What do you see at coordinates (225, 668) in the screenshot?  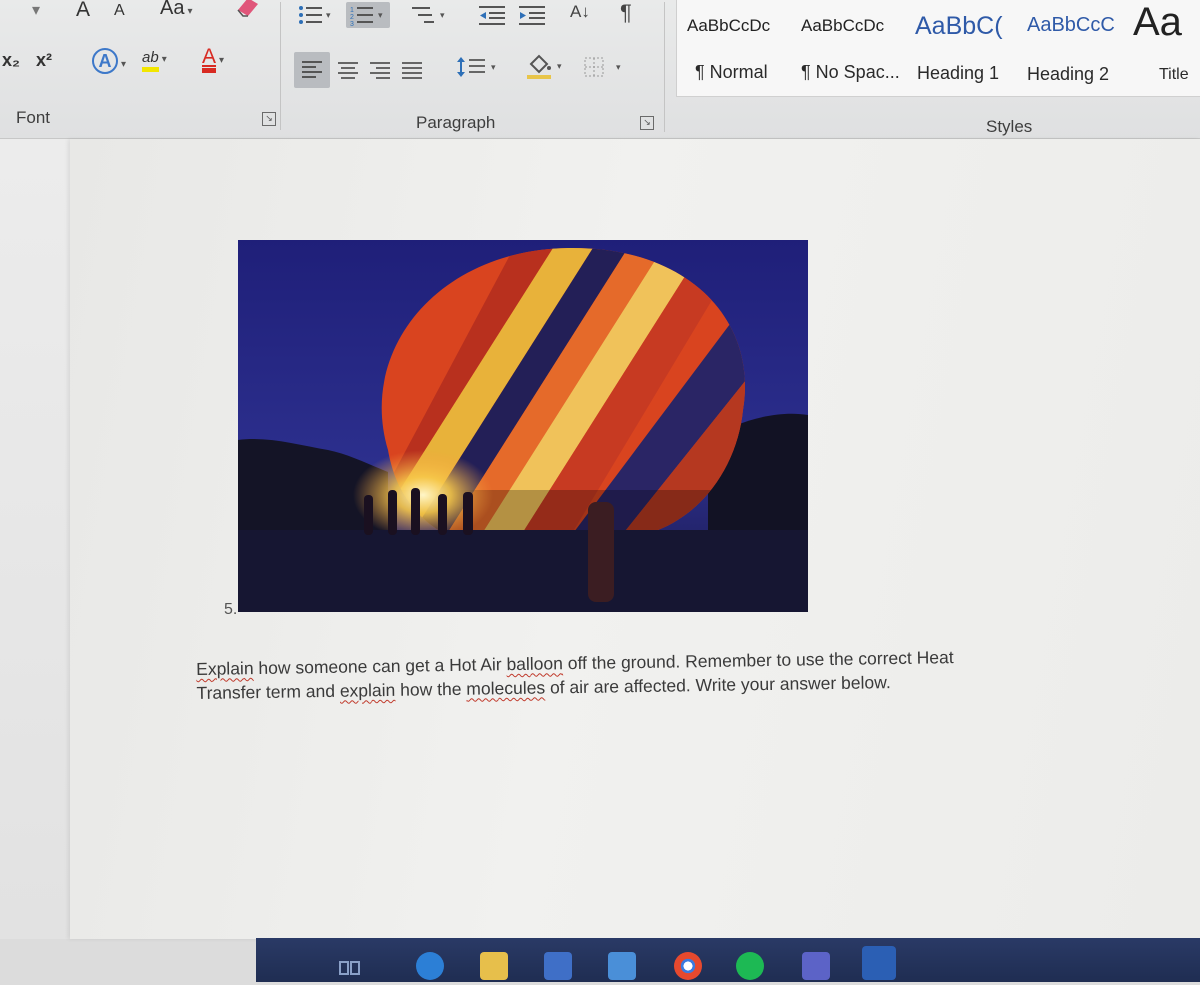 I see `spellcheck-word: Explain` at bounding box center [225, 668].